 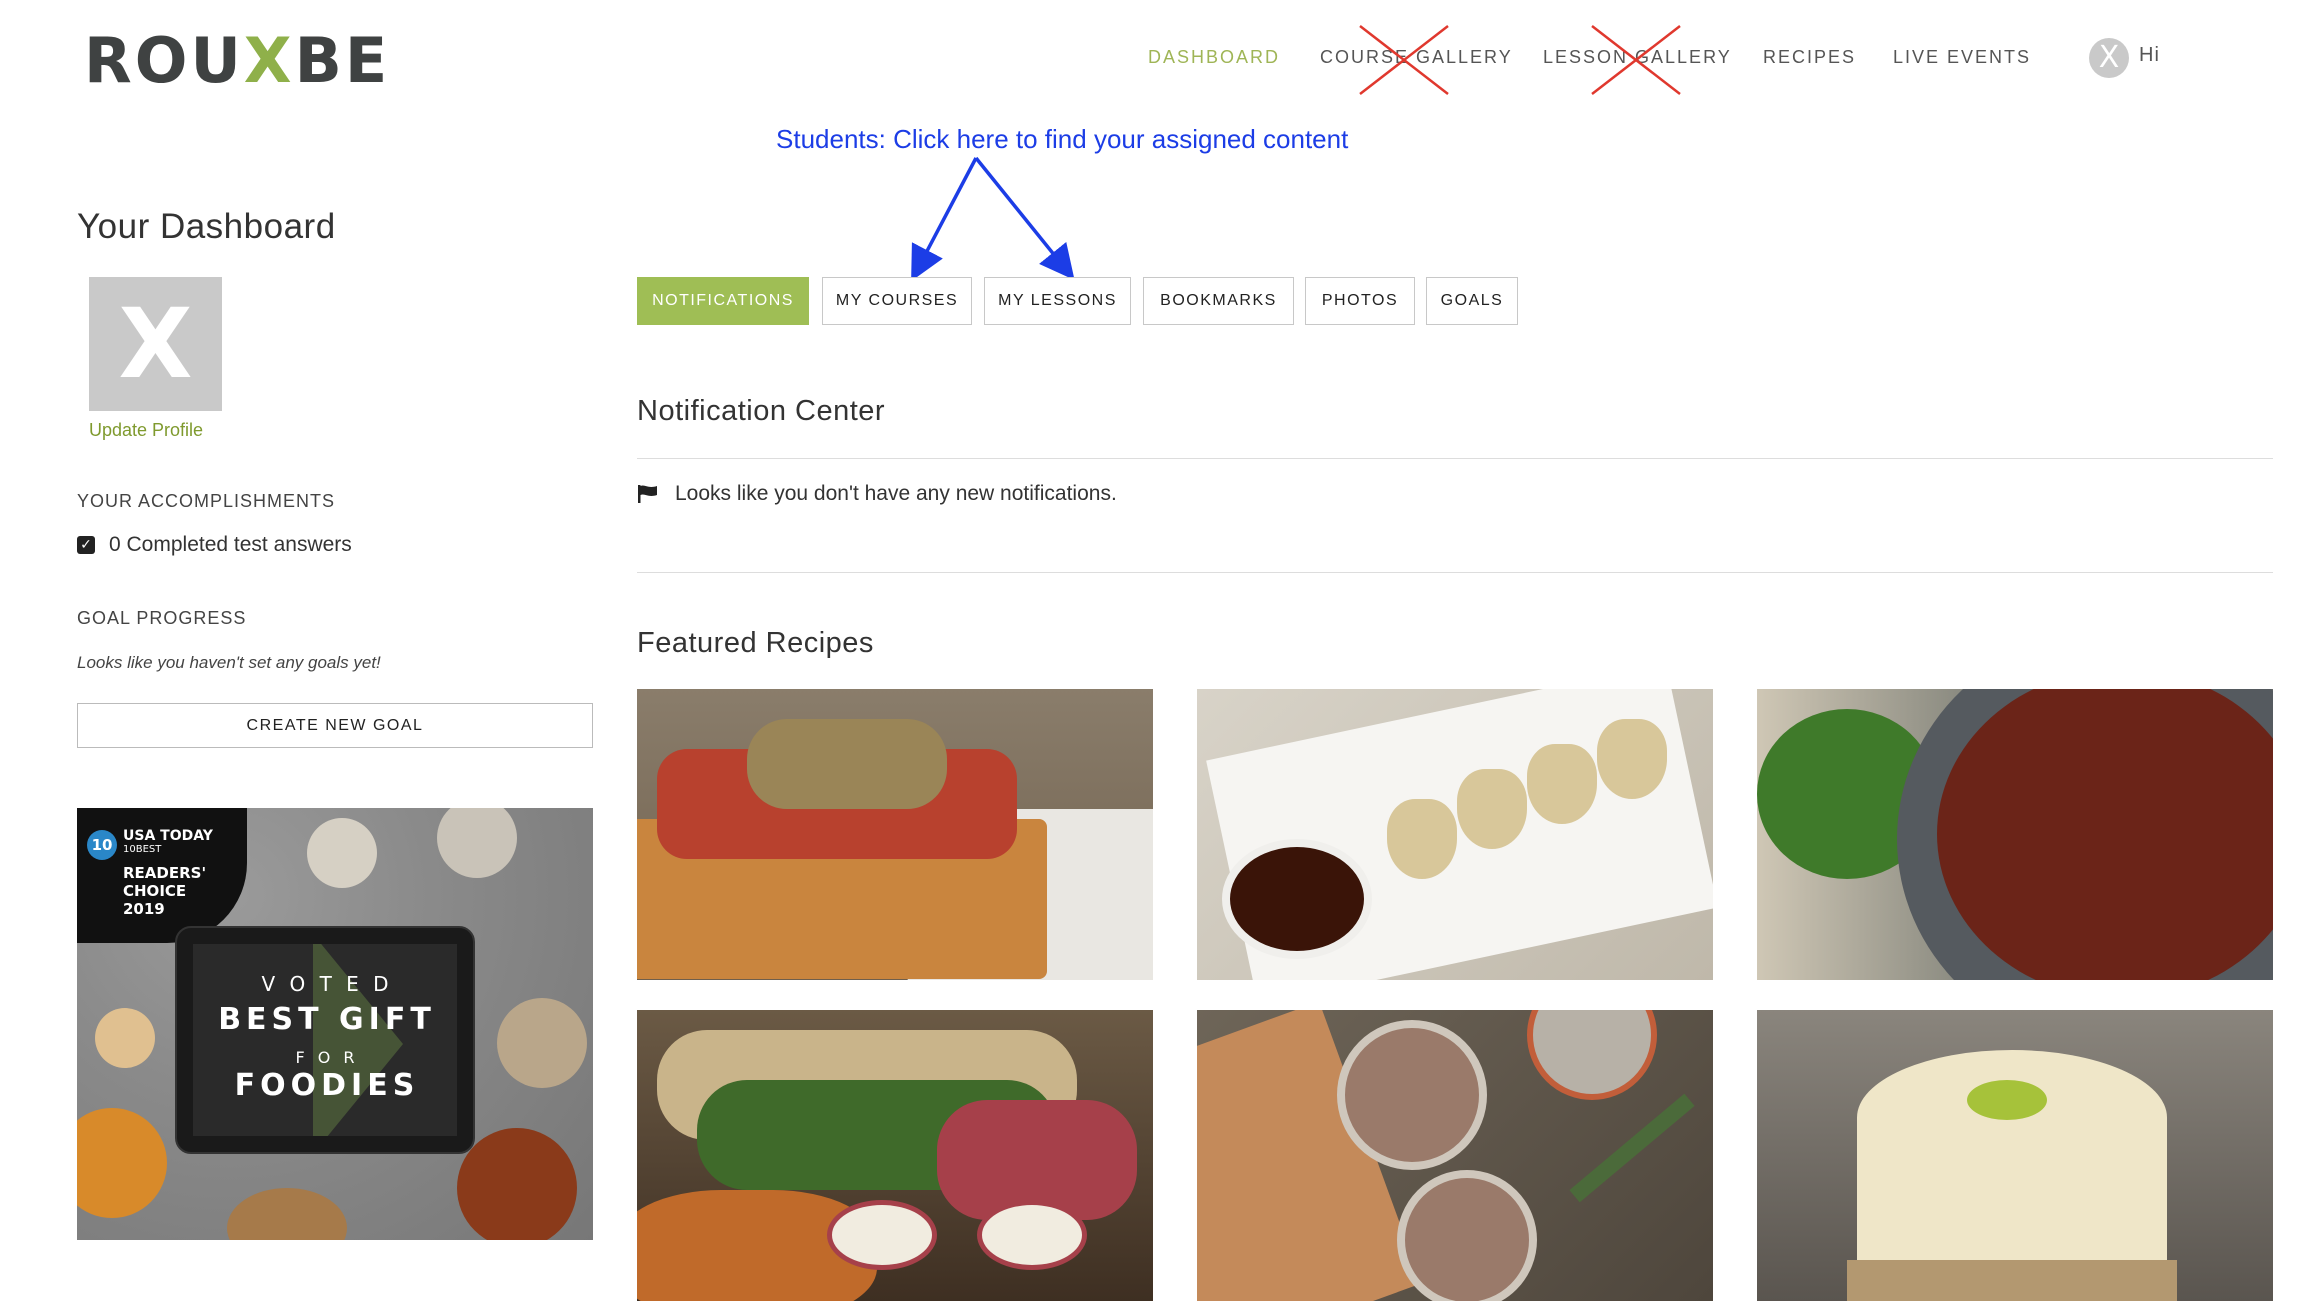 What do you see at coordinates (155, 344) in the screenshot?
I see `profile-avatar: X` at bounding box center [155, 344].